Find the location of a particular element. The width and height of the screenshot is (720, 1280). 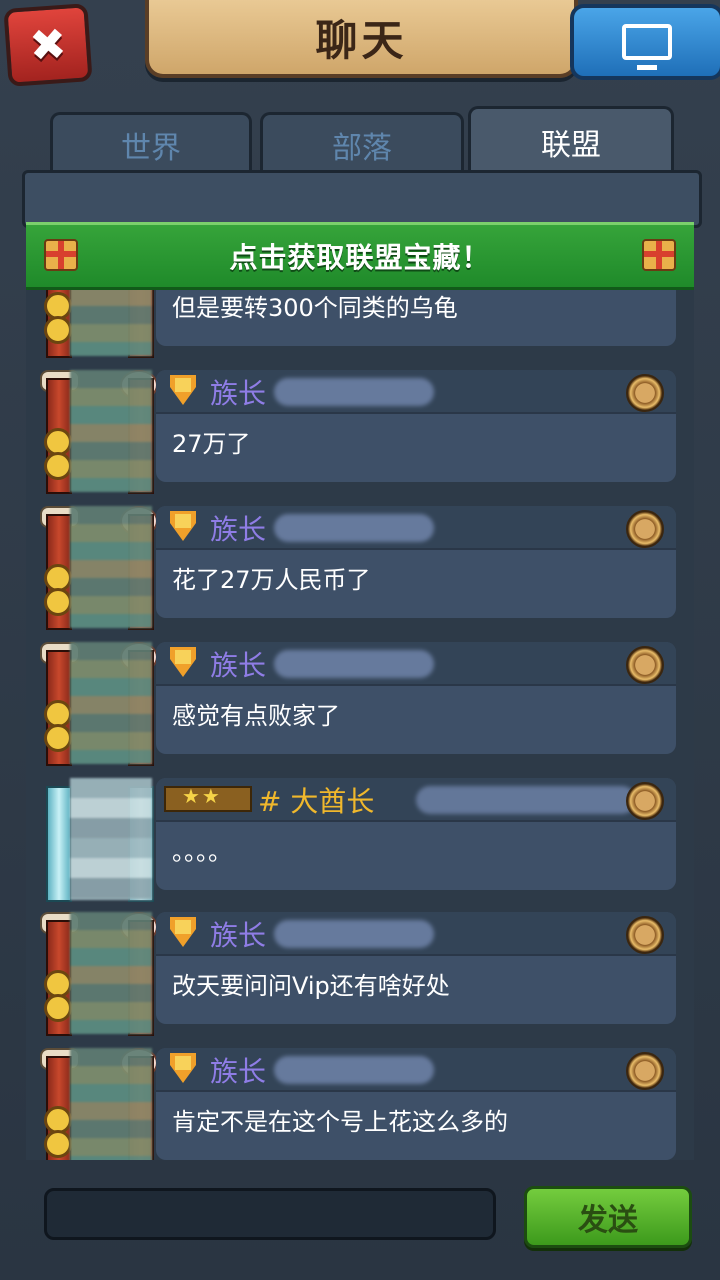

tab-alliance: 联盟 is located at coordinates (571, 140).